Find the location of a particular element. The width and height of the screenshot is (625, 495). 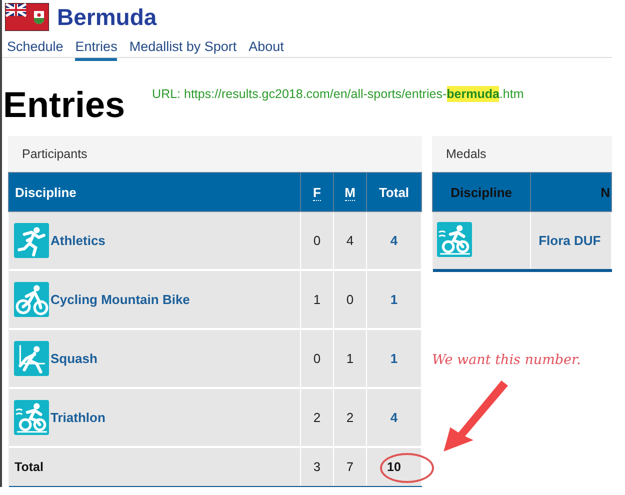

flag-icon is located at coordinates (27, 17).